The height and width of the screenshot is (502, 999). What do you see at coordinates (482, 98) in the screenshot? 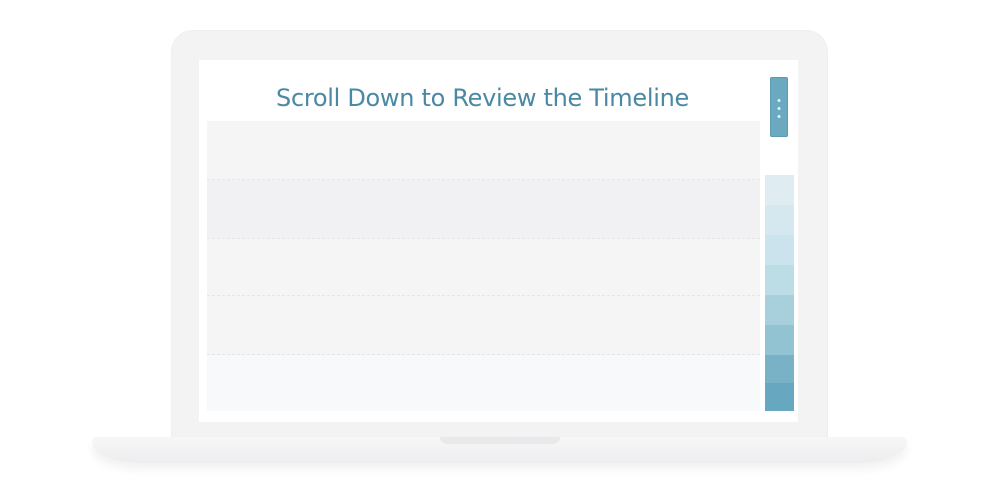
I see `timeline-title: Scroll Down to Review the Timeline` at bounding box center [482, 98].